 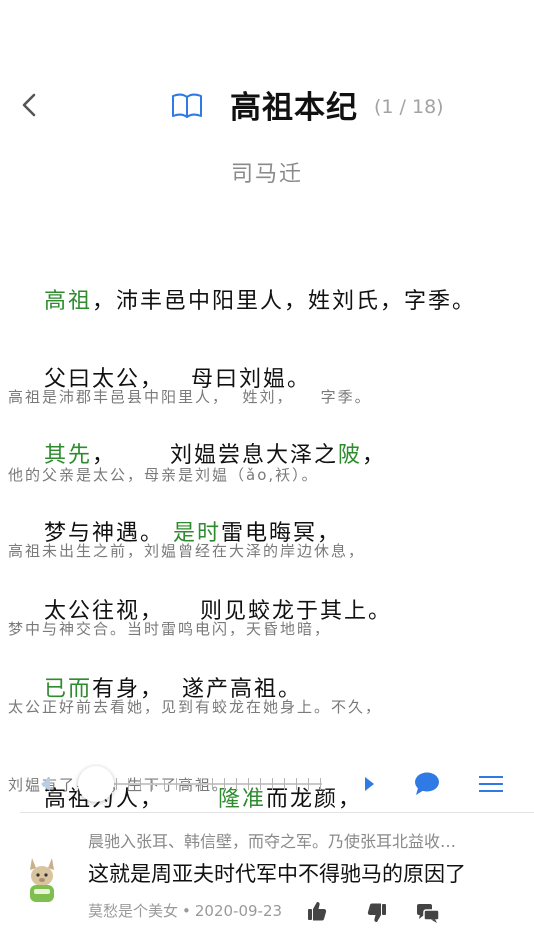 I want to click on like-button, so click(x=317, y=911).